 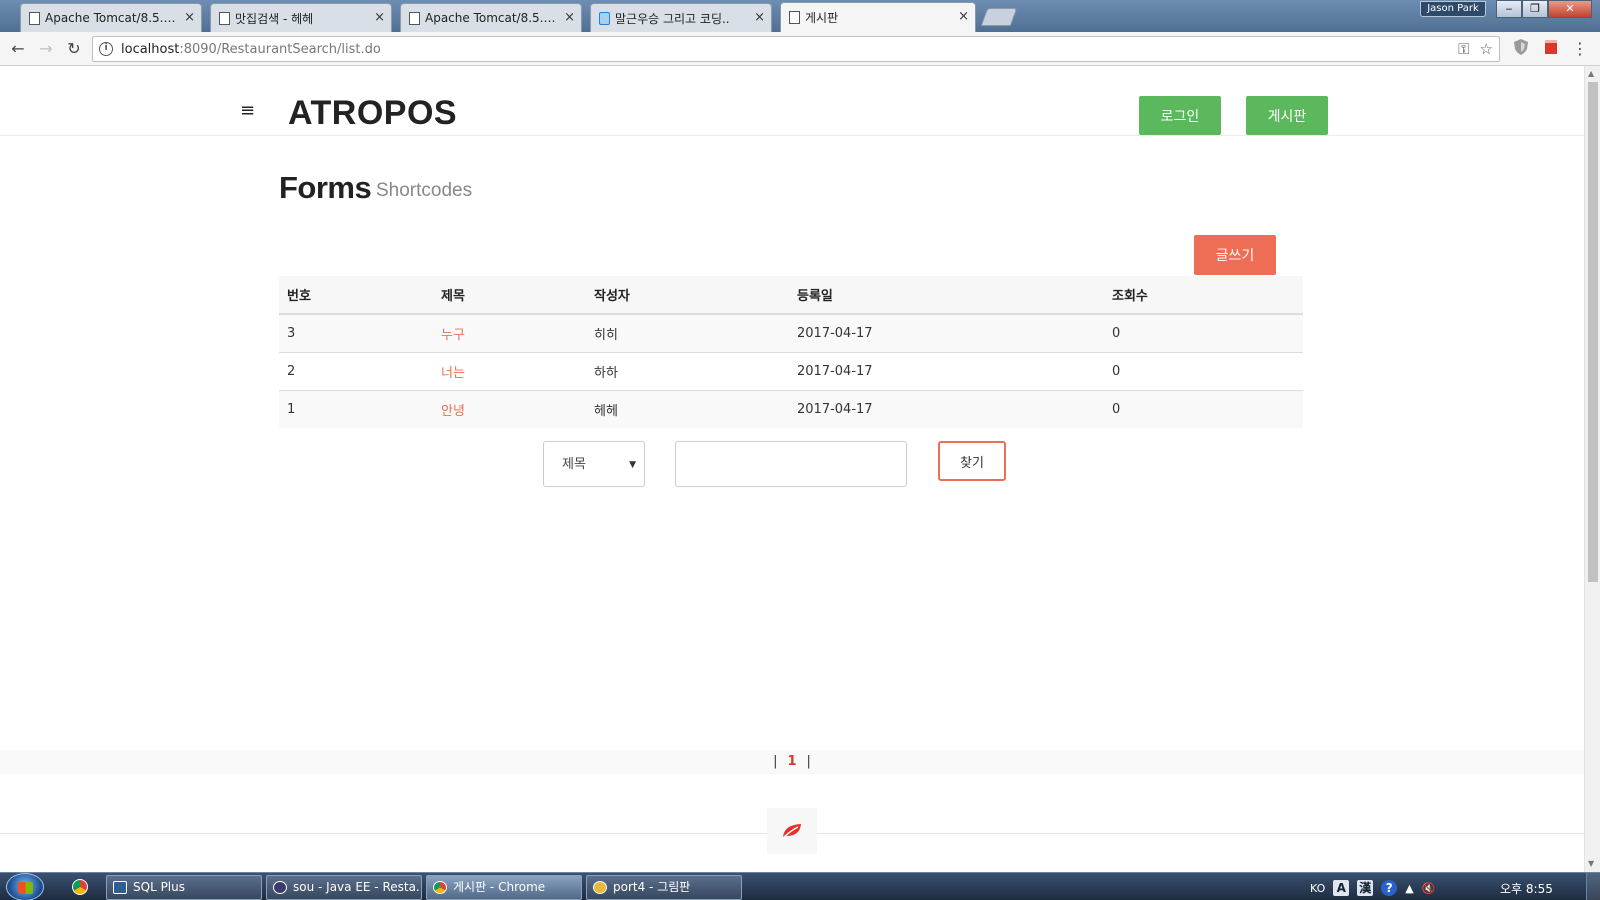 I want to click on forward-icon: →, so click(x=46, y=49).